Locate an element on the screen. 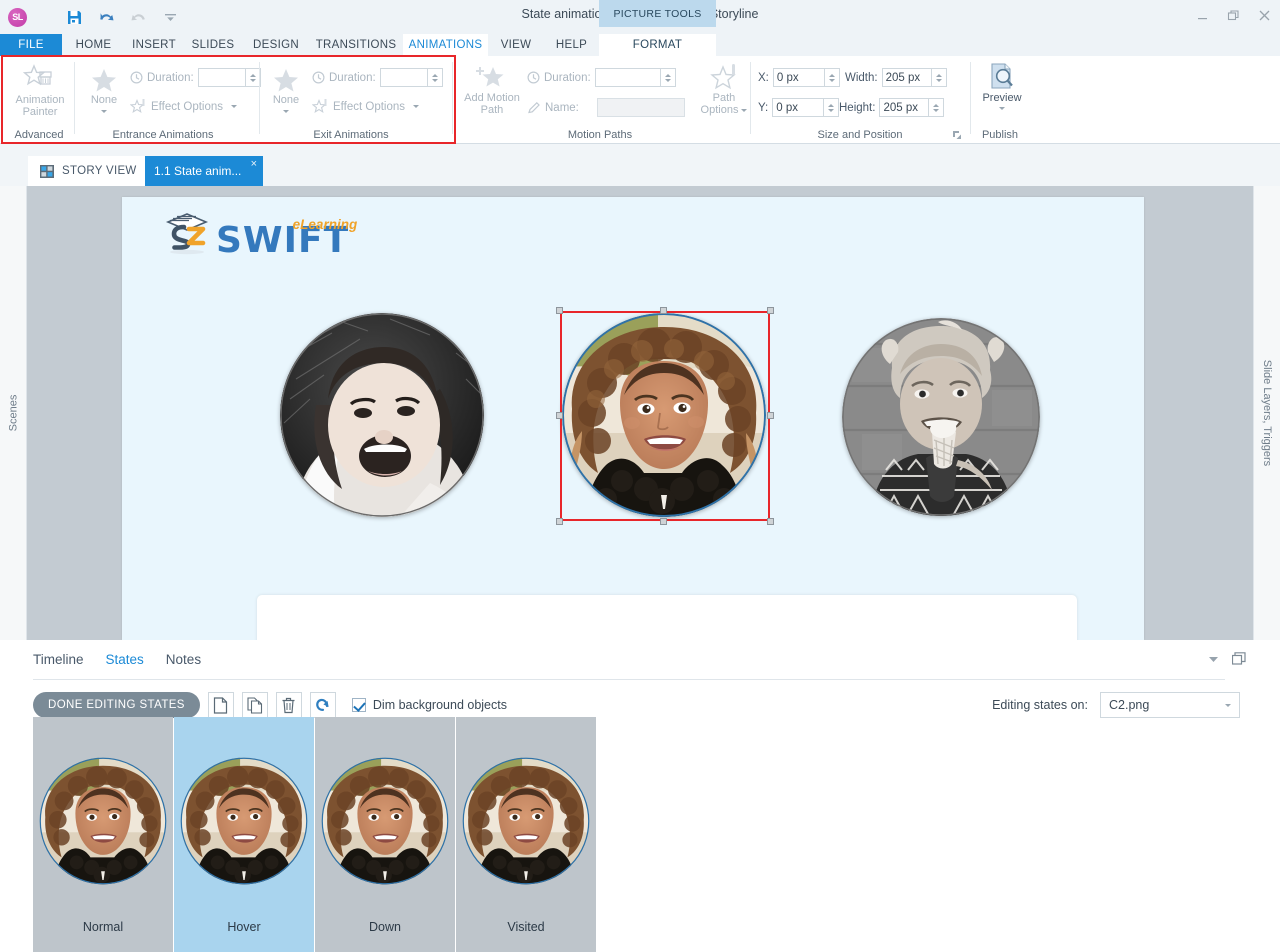 This screenshot has height=952, width=1280. x-arrows is located at coordinates (832, 77).